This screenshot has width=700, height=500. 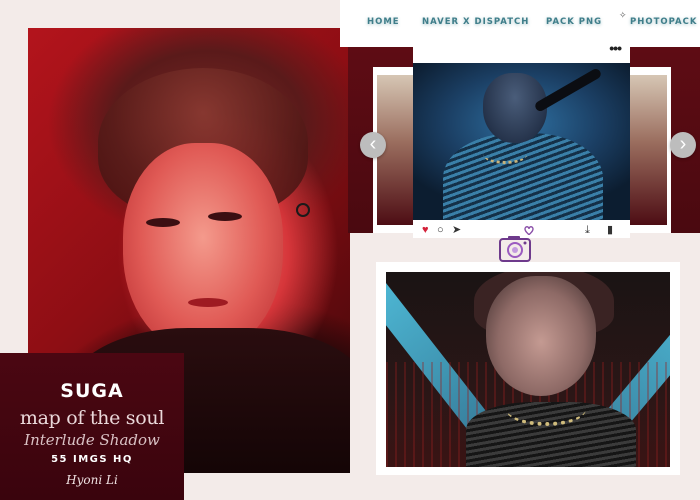 What do you see at coordinates (623, 15) in the screenshot?
I see `sparkle-icon: ✧` at bounding box center [623, 15].